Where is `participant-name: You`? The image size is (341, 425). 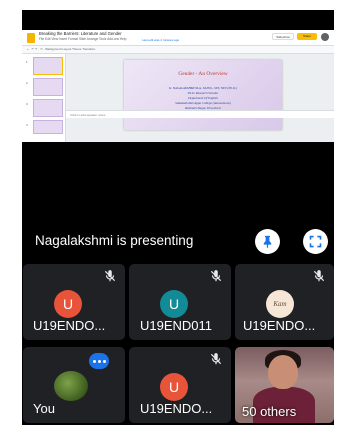 participant-name: You is located at coordinates (44, 408).